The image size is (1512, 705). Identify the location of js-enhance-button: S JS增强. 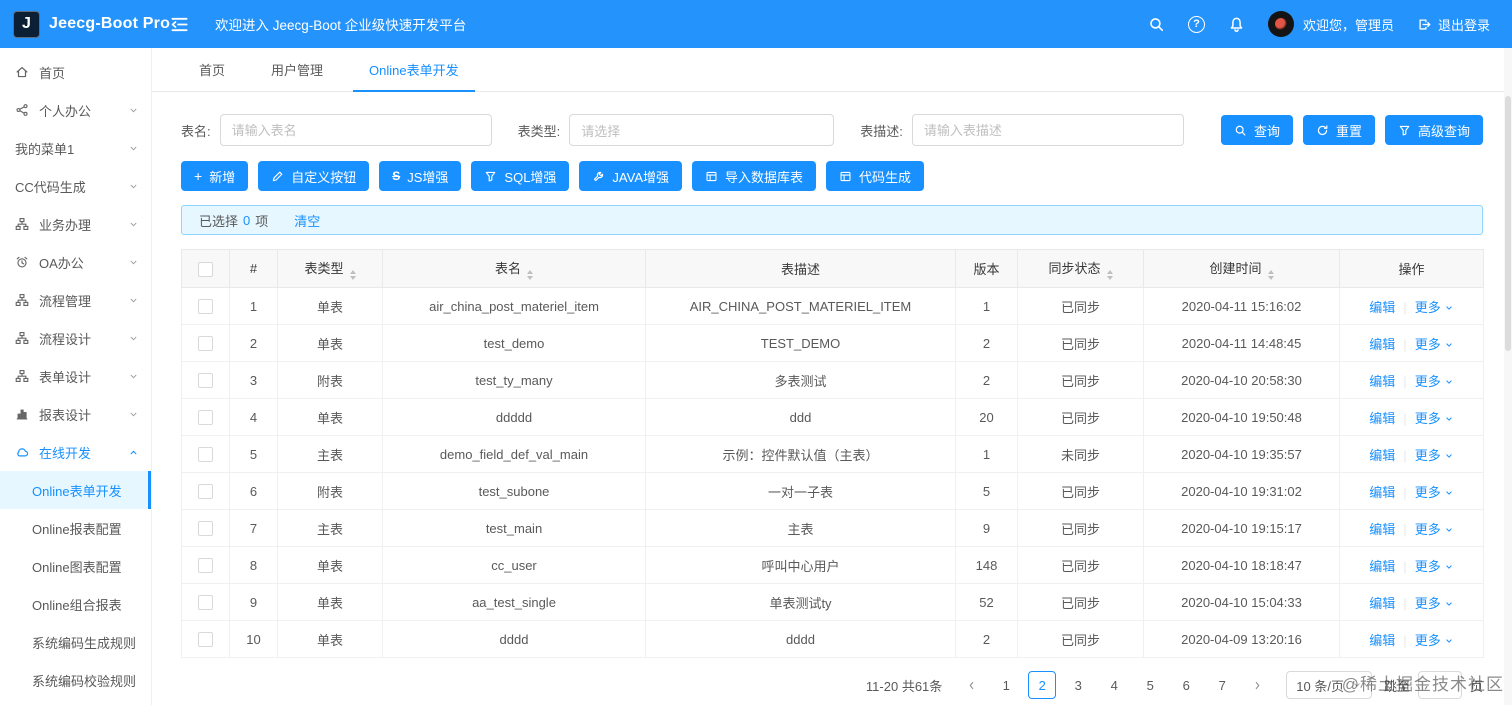
(420, 176).